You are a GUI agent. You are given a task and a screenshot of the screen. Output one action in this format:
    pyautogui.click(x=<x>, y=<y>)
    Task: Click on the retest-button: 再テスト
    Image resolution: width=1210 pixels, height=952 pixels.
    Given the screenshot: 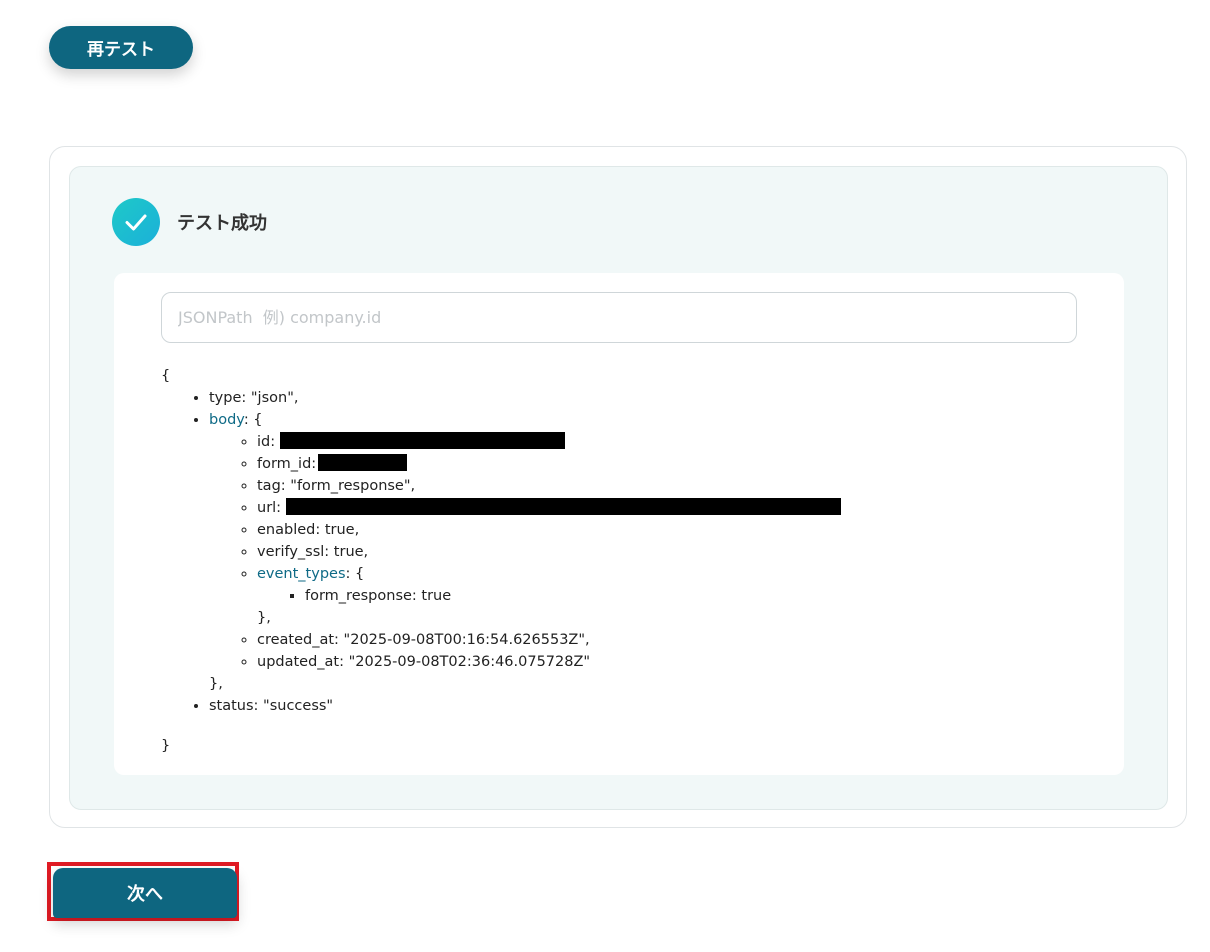 What is the action you would take?
    pyautogui.click(x=121, y=47)
    